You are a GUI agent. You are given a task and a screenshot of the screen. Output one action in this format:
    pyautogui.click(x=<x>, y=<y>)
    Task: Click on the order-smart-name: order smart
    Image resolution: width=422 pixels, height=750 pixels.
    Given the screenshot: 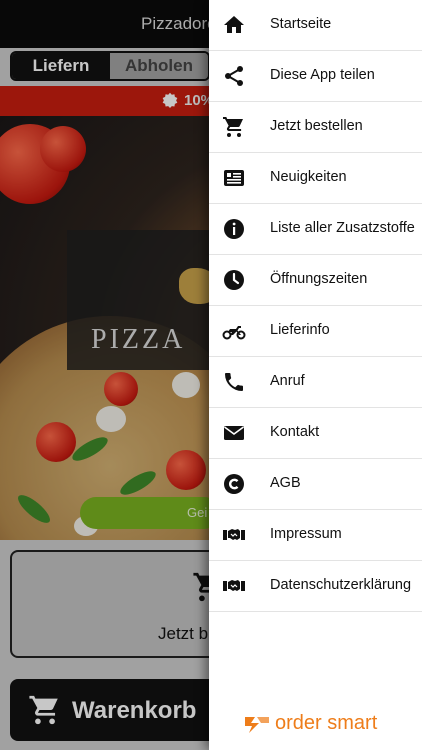 What is the action you would take?
    pyautogui.click(x=326, y=723)
    